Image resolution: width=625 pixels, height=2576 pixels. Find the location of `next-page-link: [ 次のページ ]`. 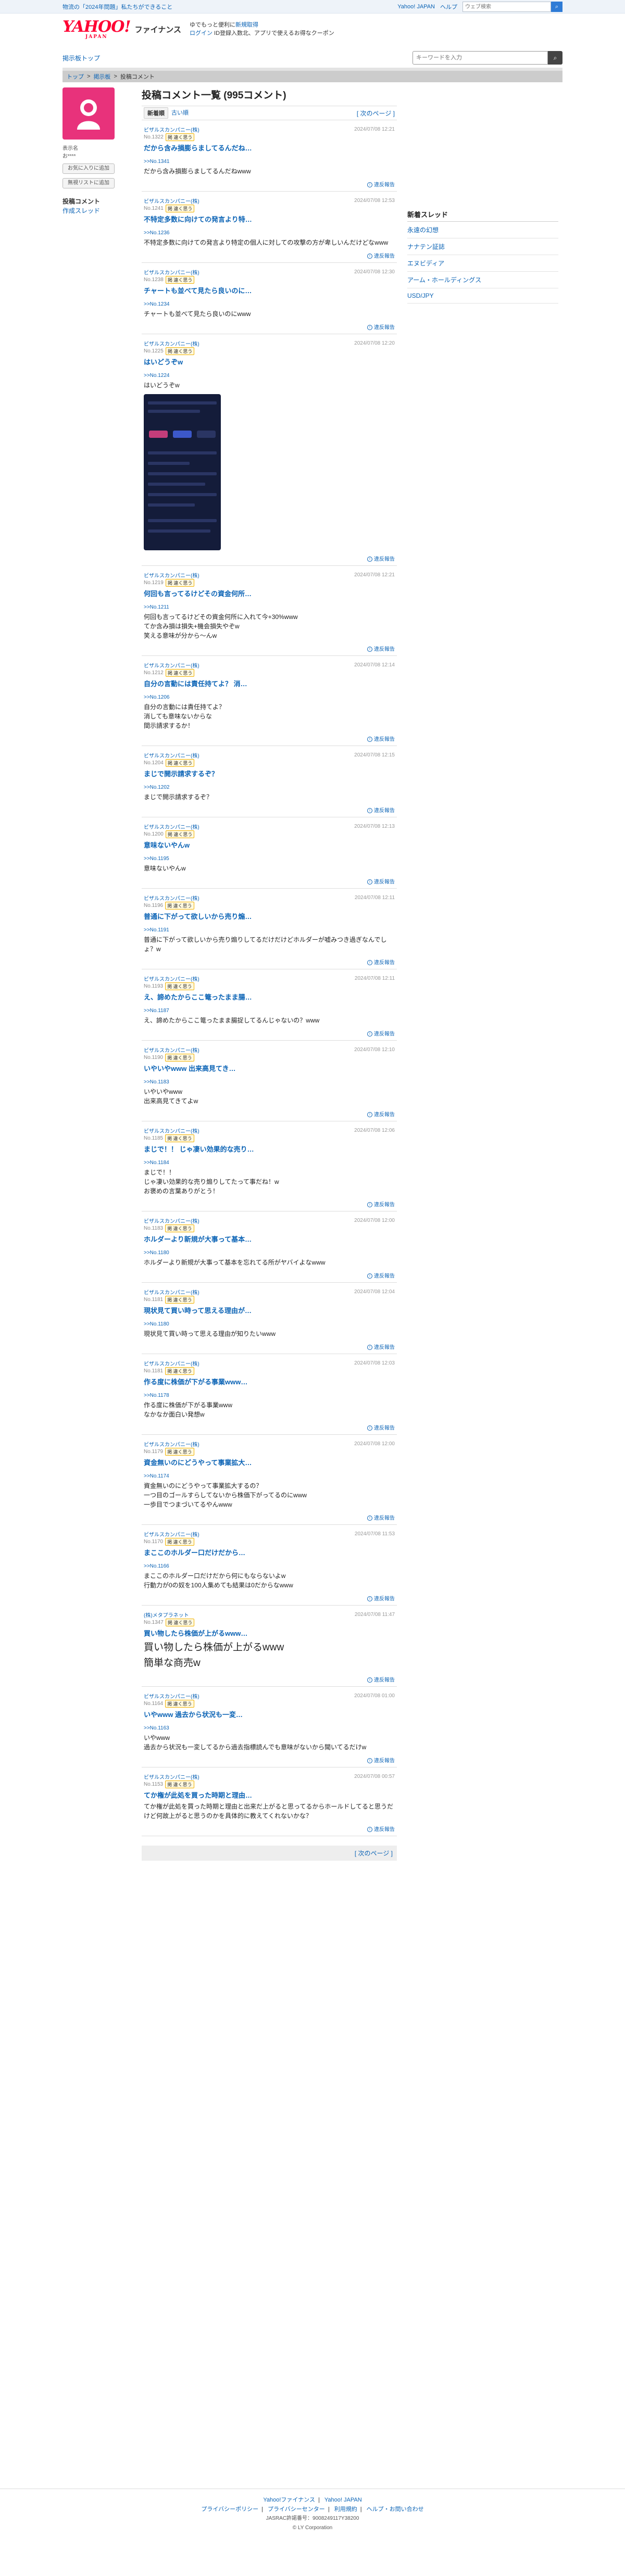

next-page-link: [ 次のページ ] is located at coordinates (376, 113).